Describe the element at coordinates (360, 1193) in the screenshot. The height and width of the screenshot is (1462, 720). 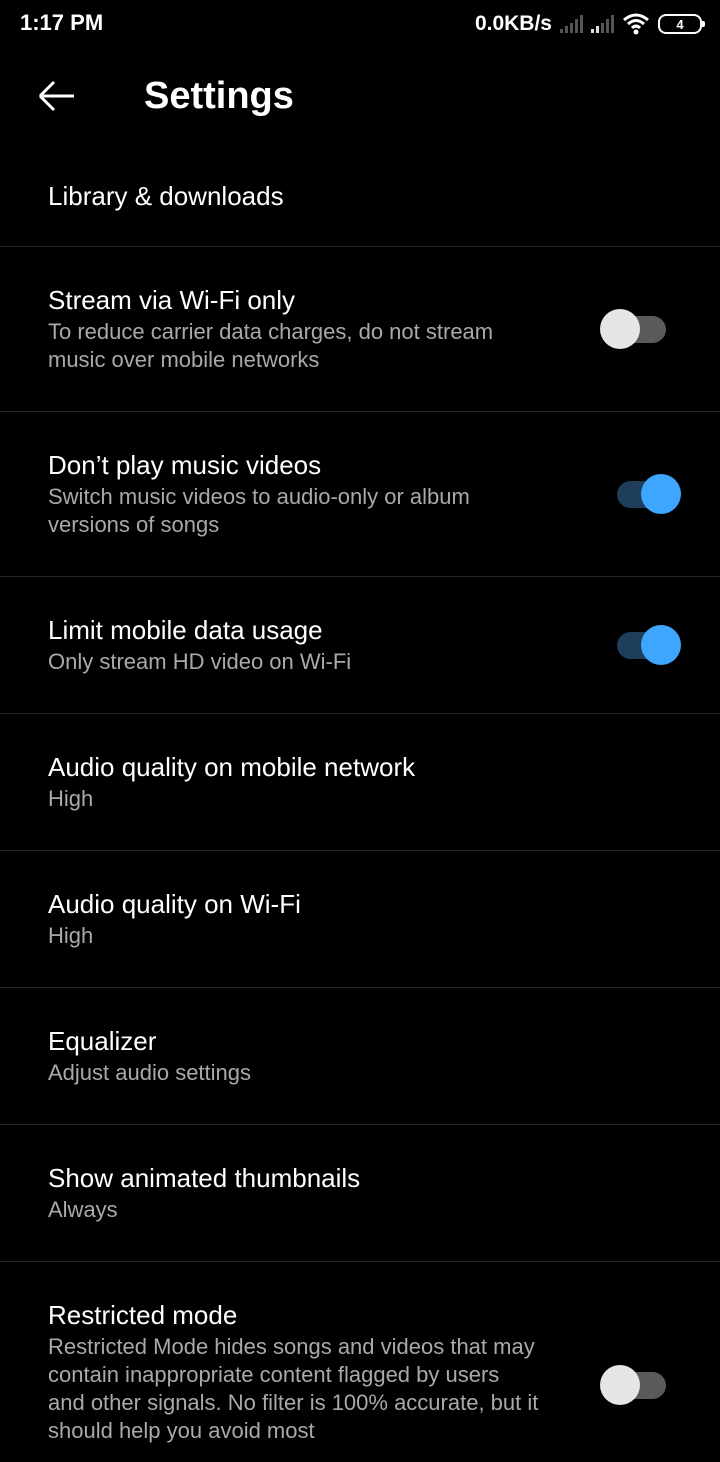
I see `setting-animated-thumbnails: Show animated thumbnails Always` at that location.